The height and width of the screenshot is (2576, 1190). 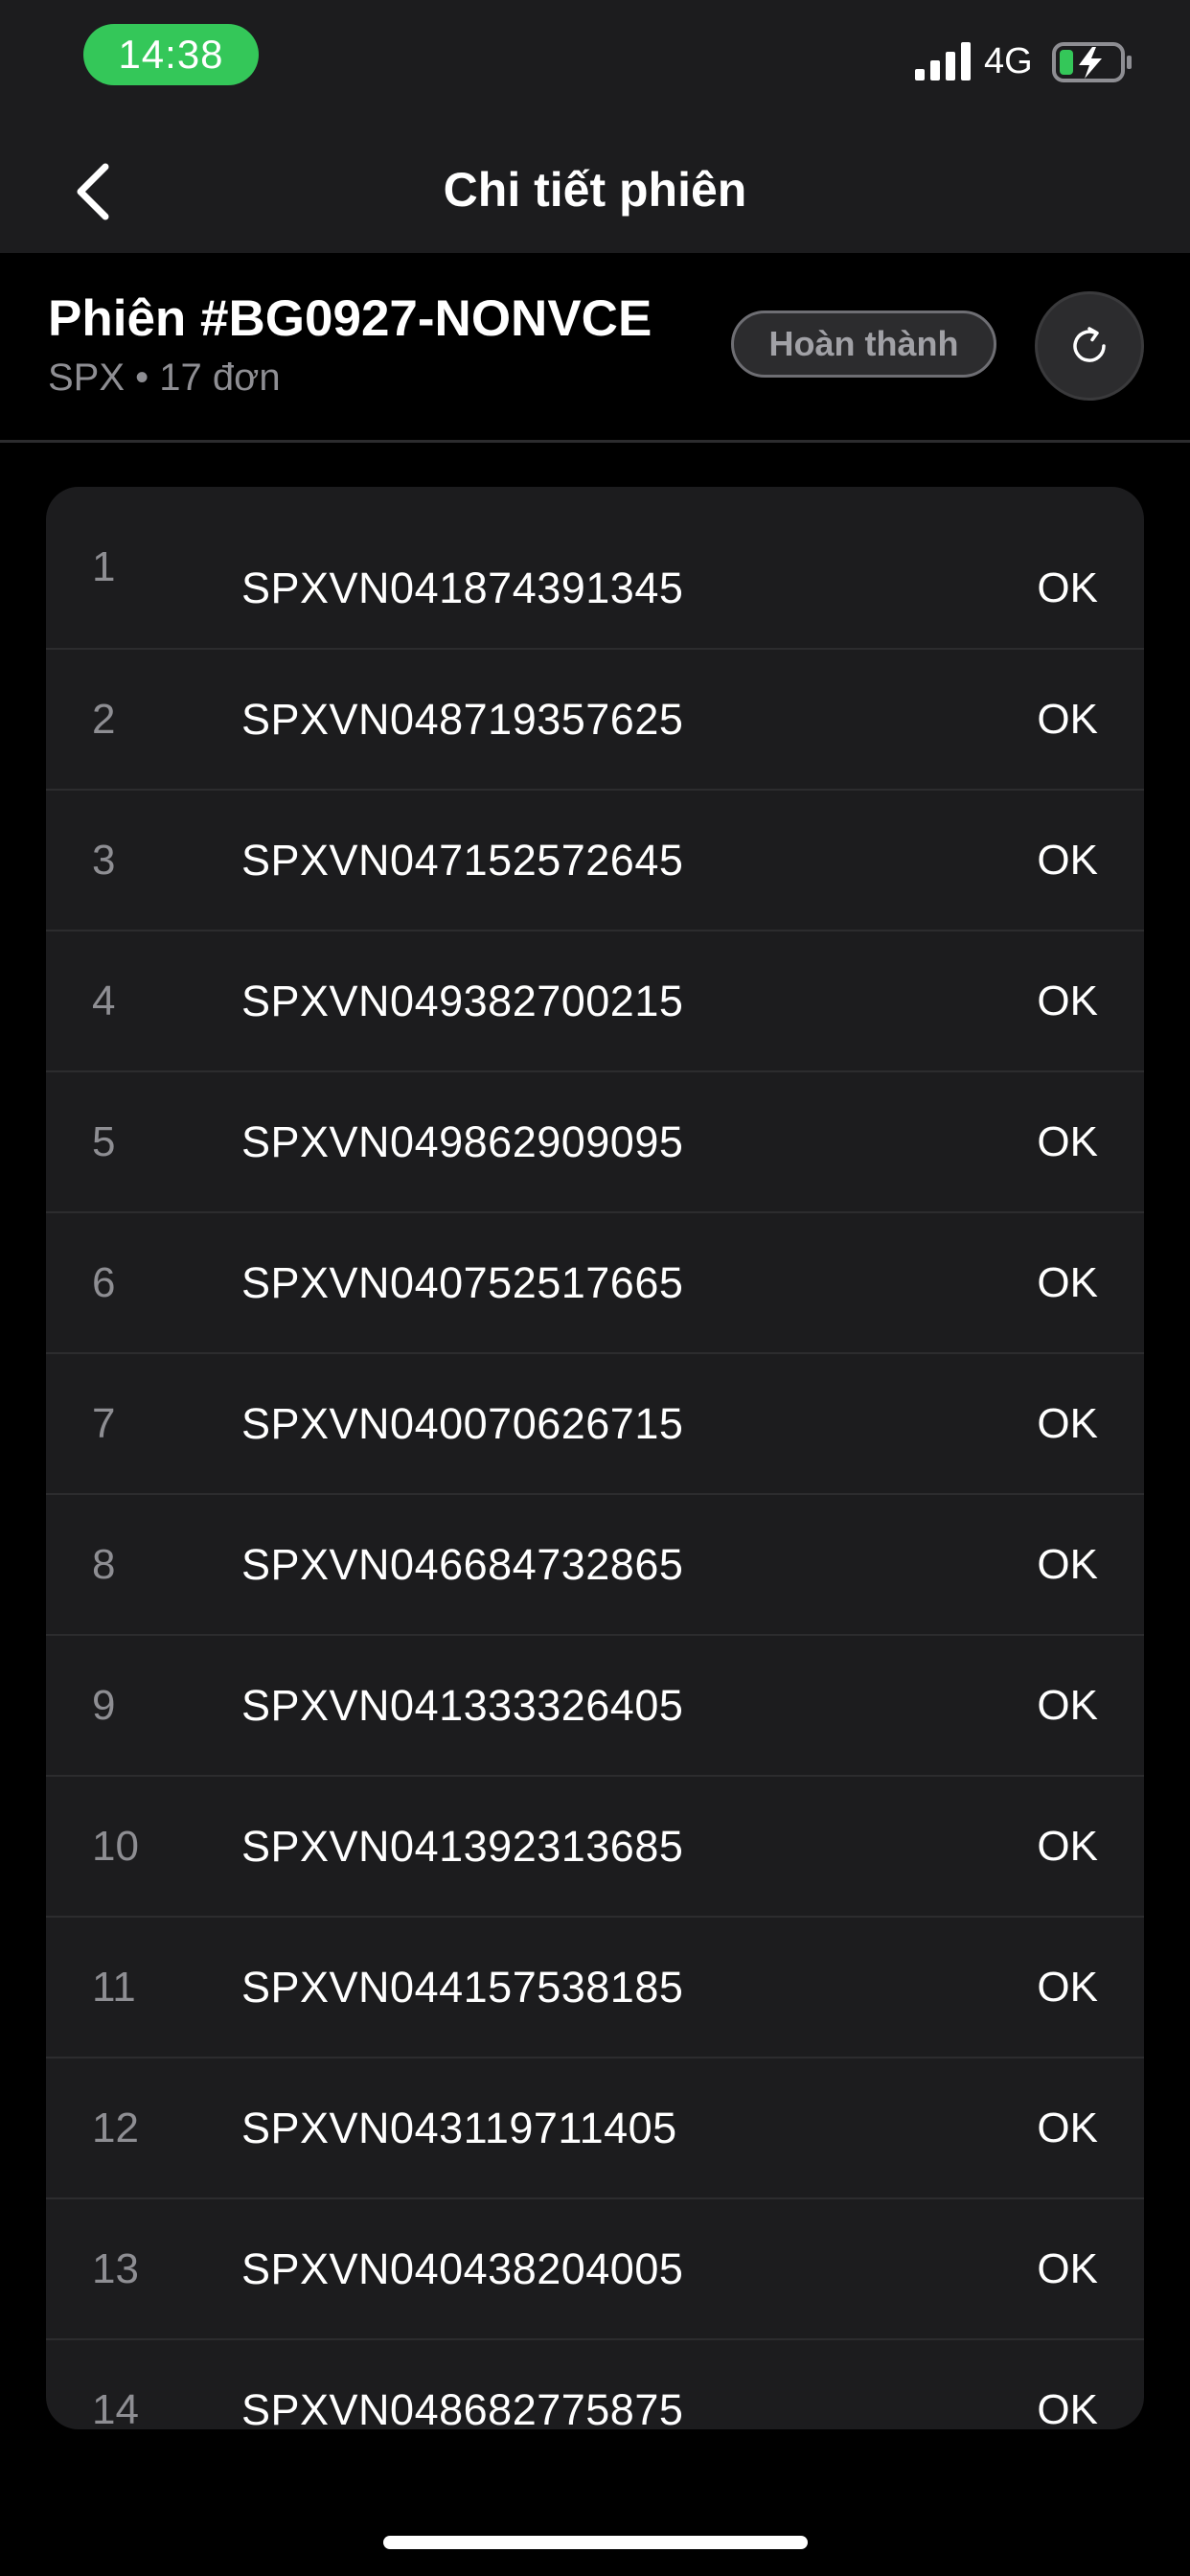 I want to click on list-item: 1 SPXVN041874391345 OK, so click(x=595, y=568).